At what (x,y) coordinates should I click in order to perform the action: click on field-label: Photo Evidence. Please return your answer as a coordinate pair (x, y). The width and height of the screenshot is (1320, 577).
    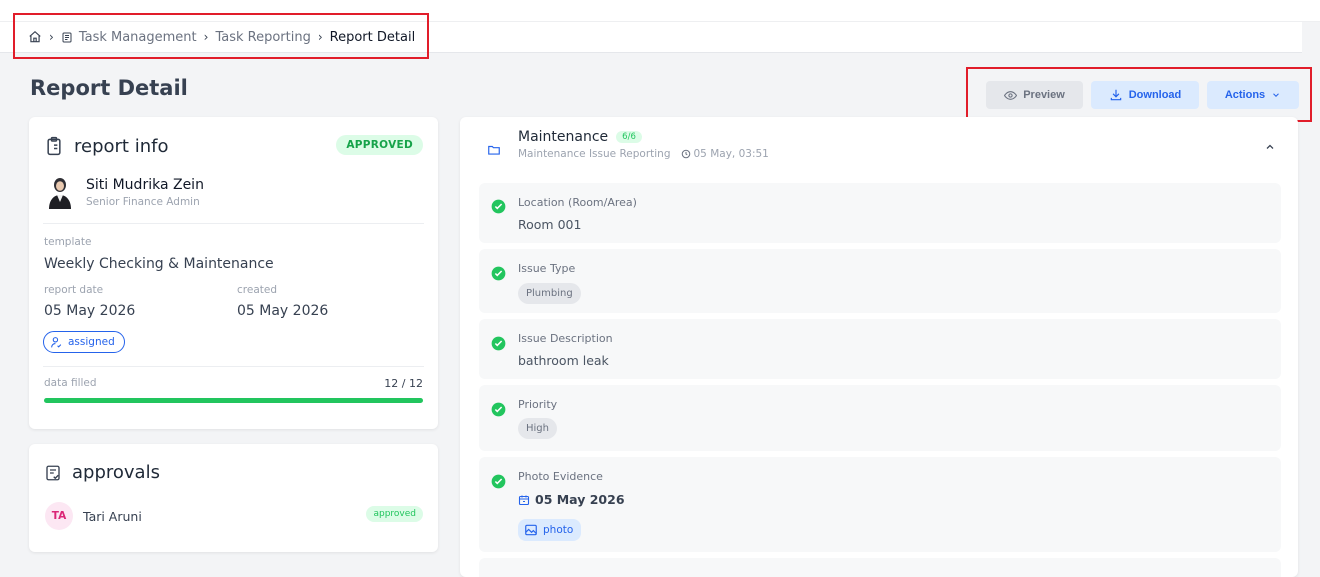
    Looking at the image, I should click on (560, 476).